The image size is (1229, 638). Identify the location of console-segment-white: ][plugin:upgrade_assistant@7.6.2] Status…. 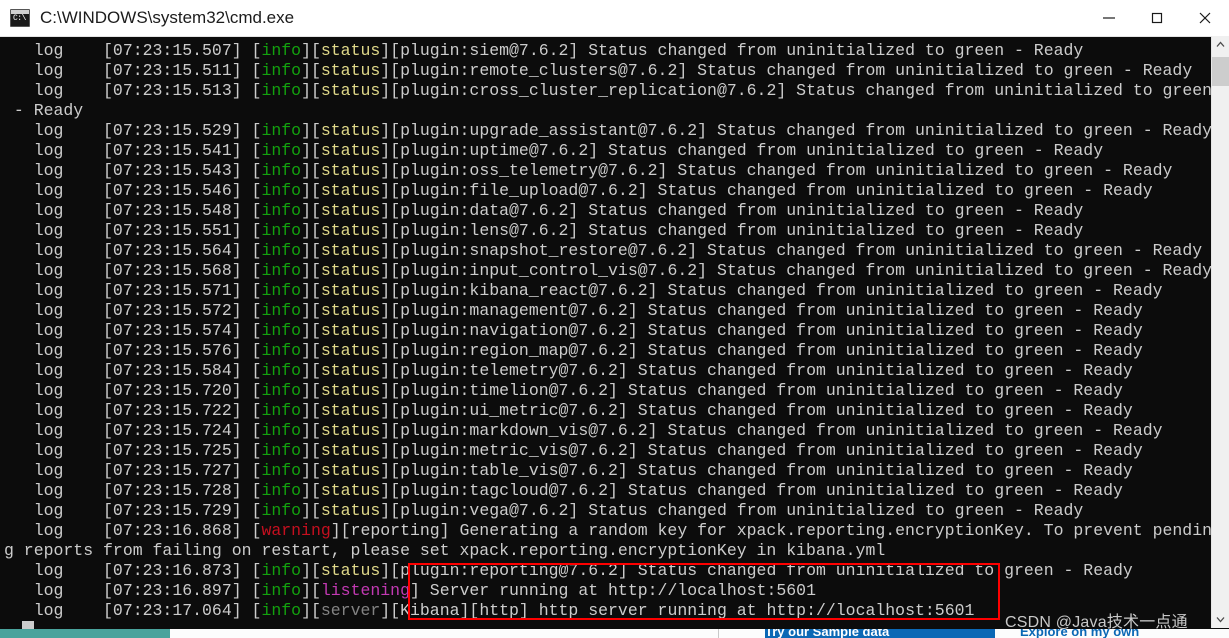
(796, 130).